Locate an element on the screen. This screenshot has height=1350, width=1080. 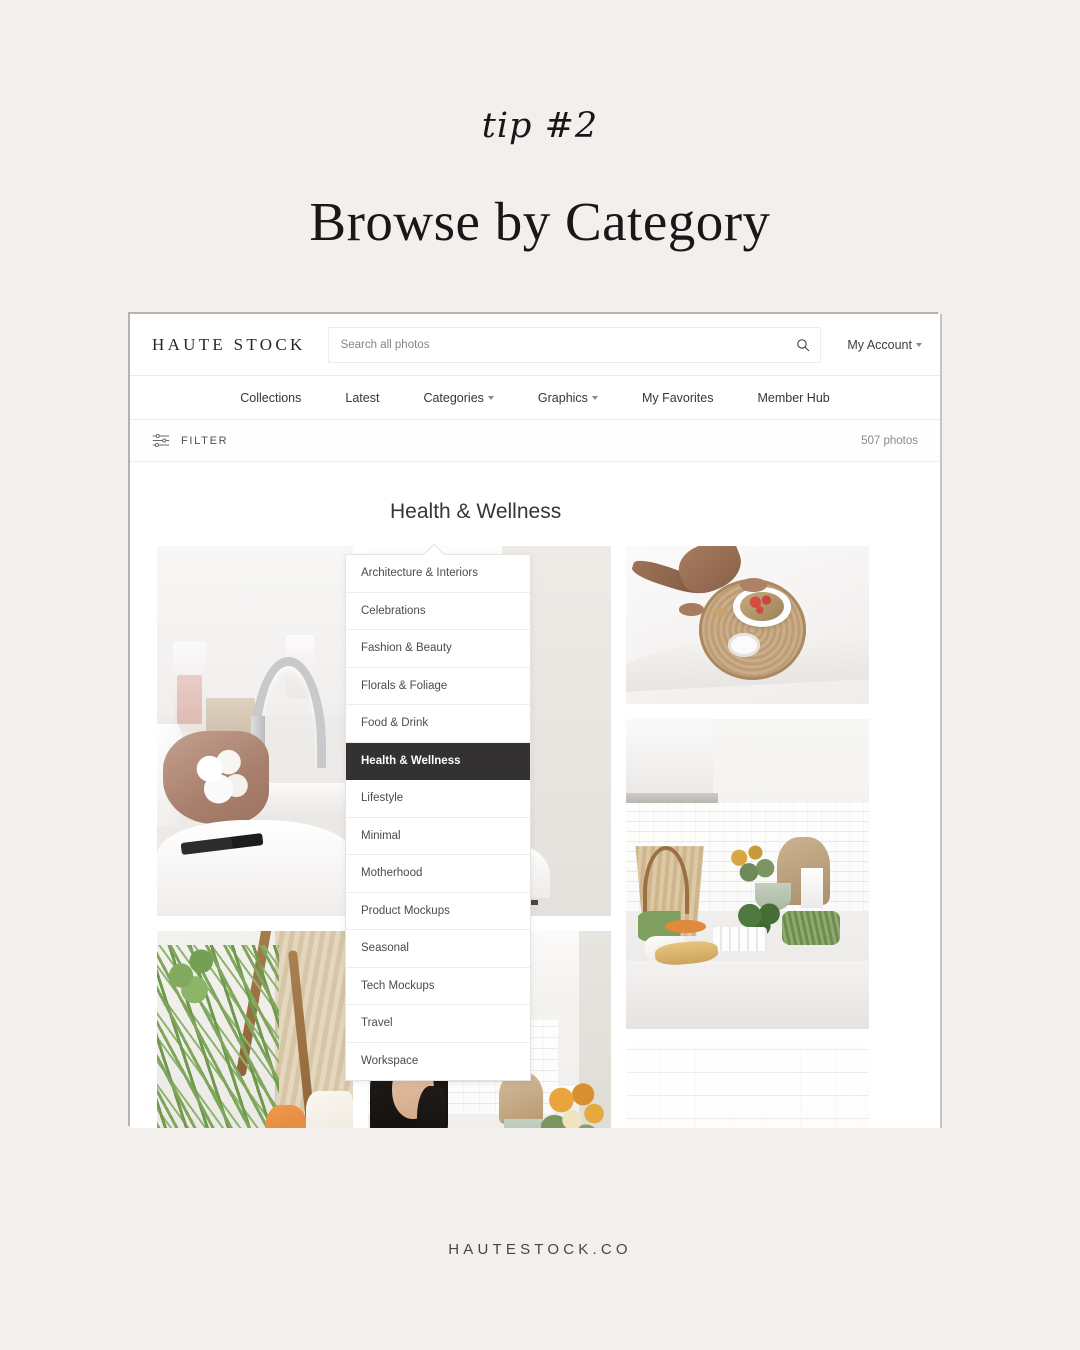
filter-sliders-icon is located at coordinates (161, 440).